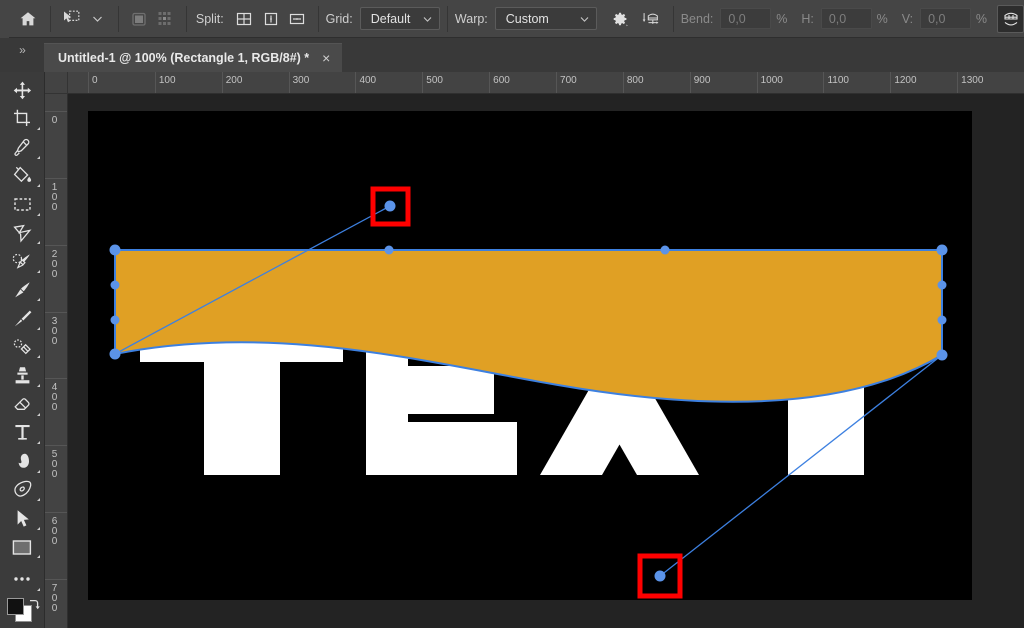  Describe the element at coordinates (620, 19) in the screenshot. I see `gear-icon` at that location.